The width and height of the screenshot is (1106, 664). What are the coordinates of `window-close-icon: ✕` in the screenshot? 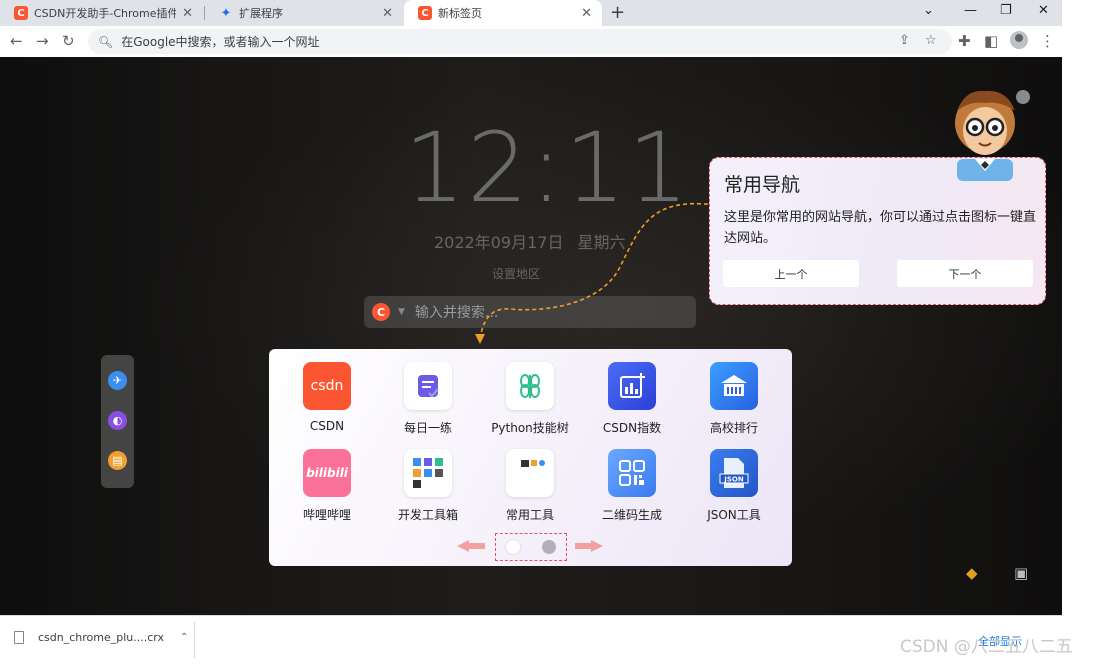 It's located at (1043, 10).